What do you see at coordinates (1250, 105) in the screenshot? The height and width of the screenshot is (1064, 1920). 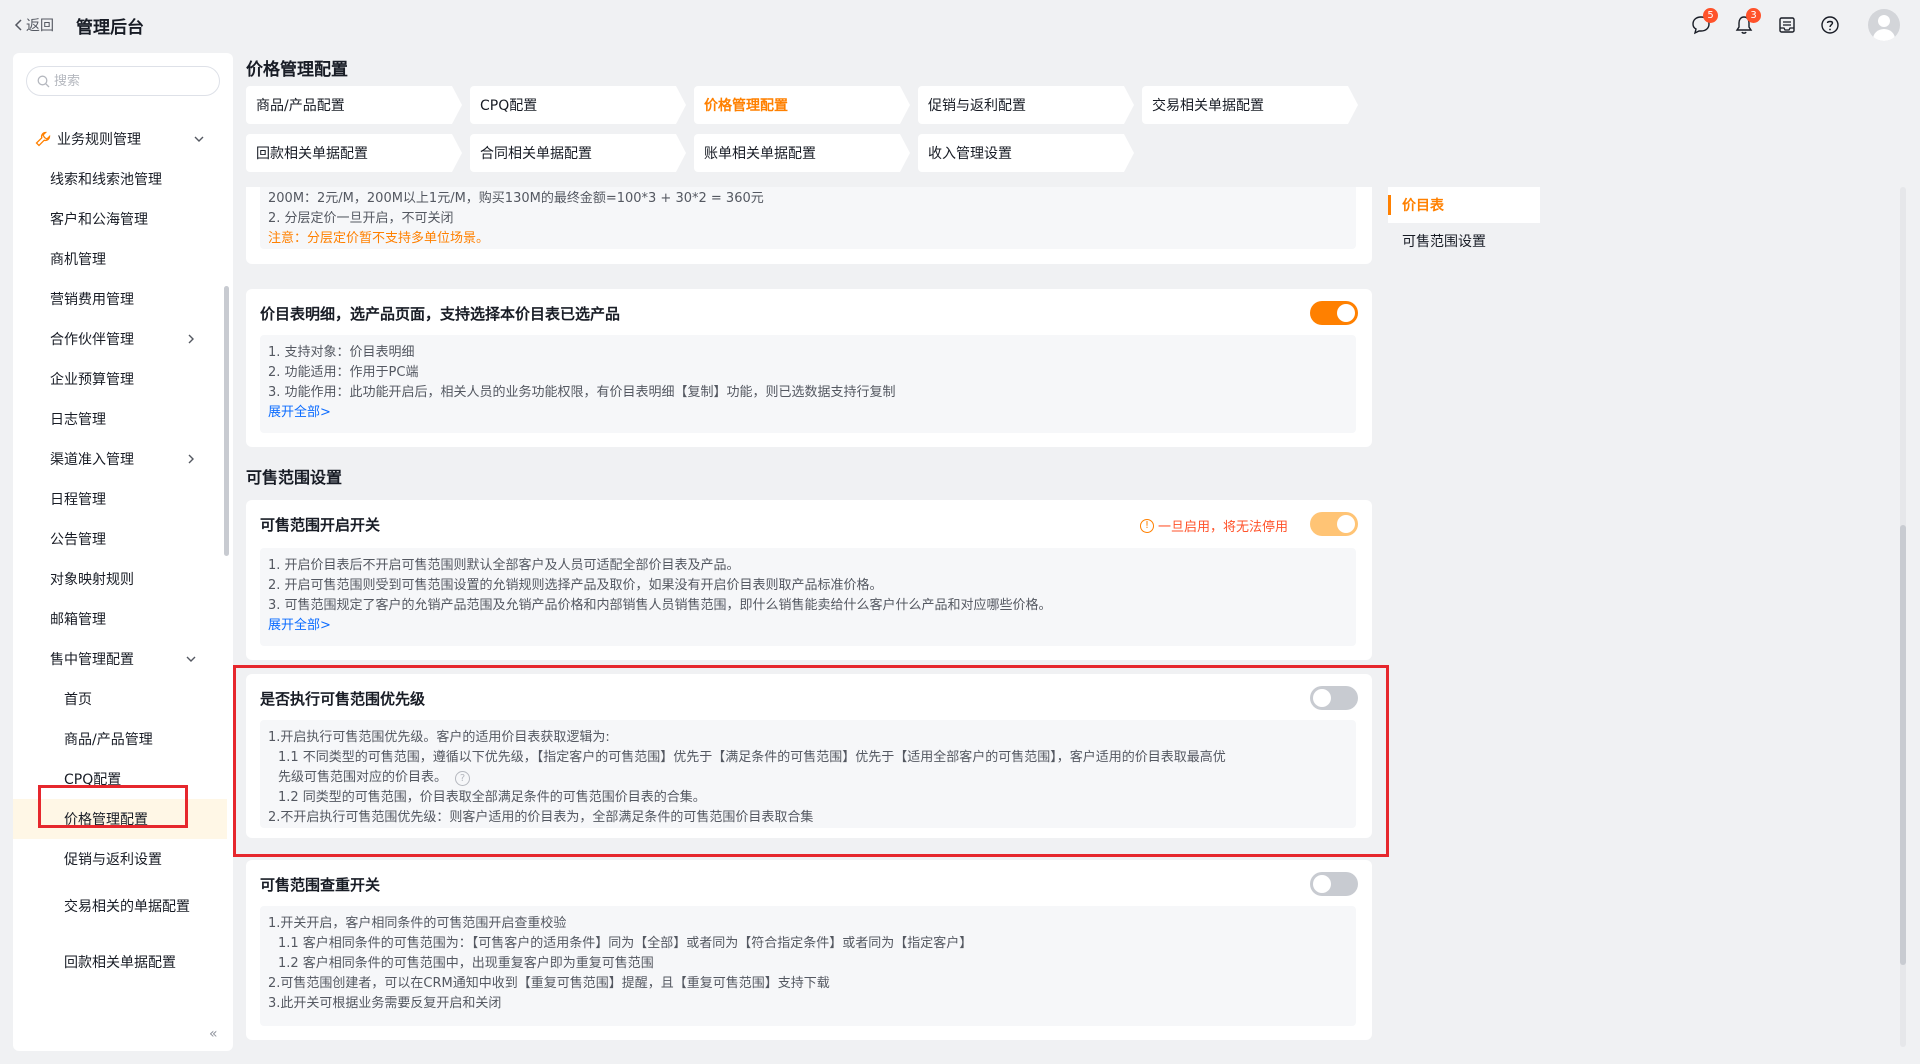 I see `tab-transaction-docs: 交易相关单据配置` at bounding box center [1250, 105].